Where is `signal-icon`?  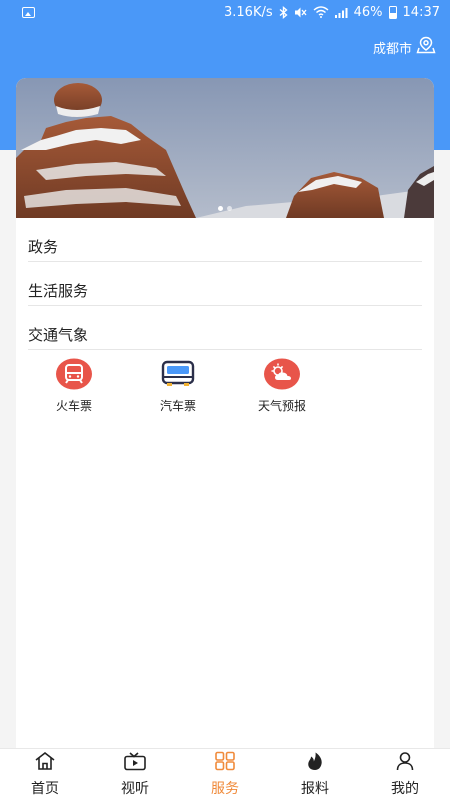 signal-icon is located at coordinates (341, 12).